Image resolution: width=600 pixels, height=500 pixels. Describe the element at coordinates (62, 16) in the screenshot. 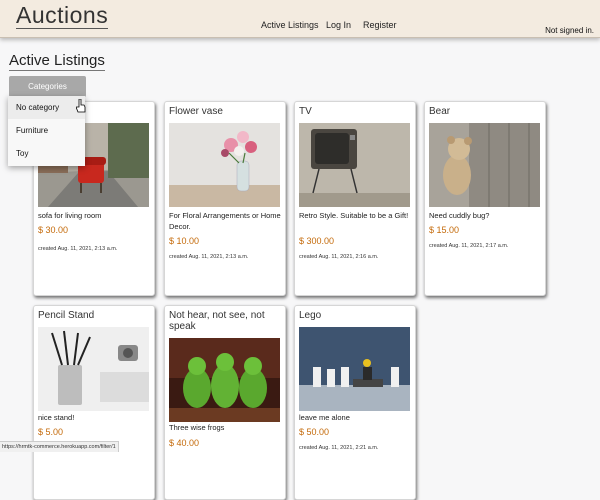

I see `brand-logo: Auctions` at that location.